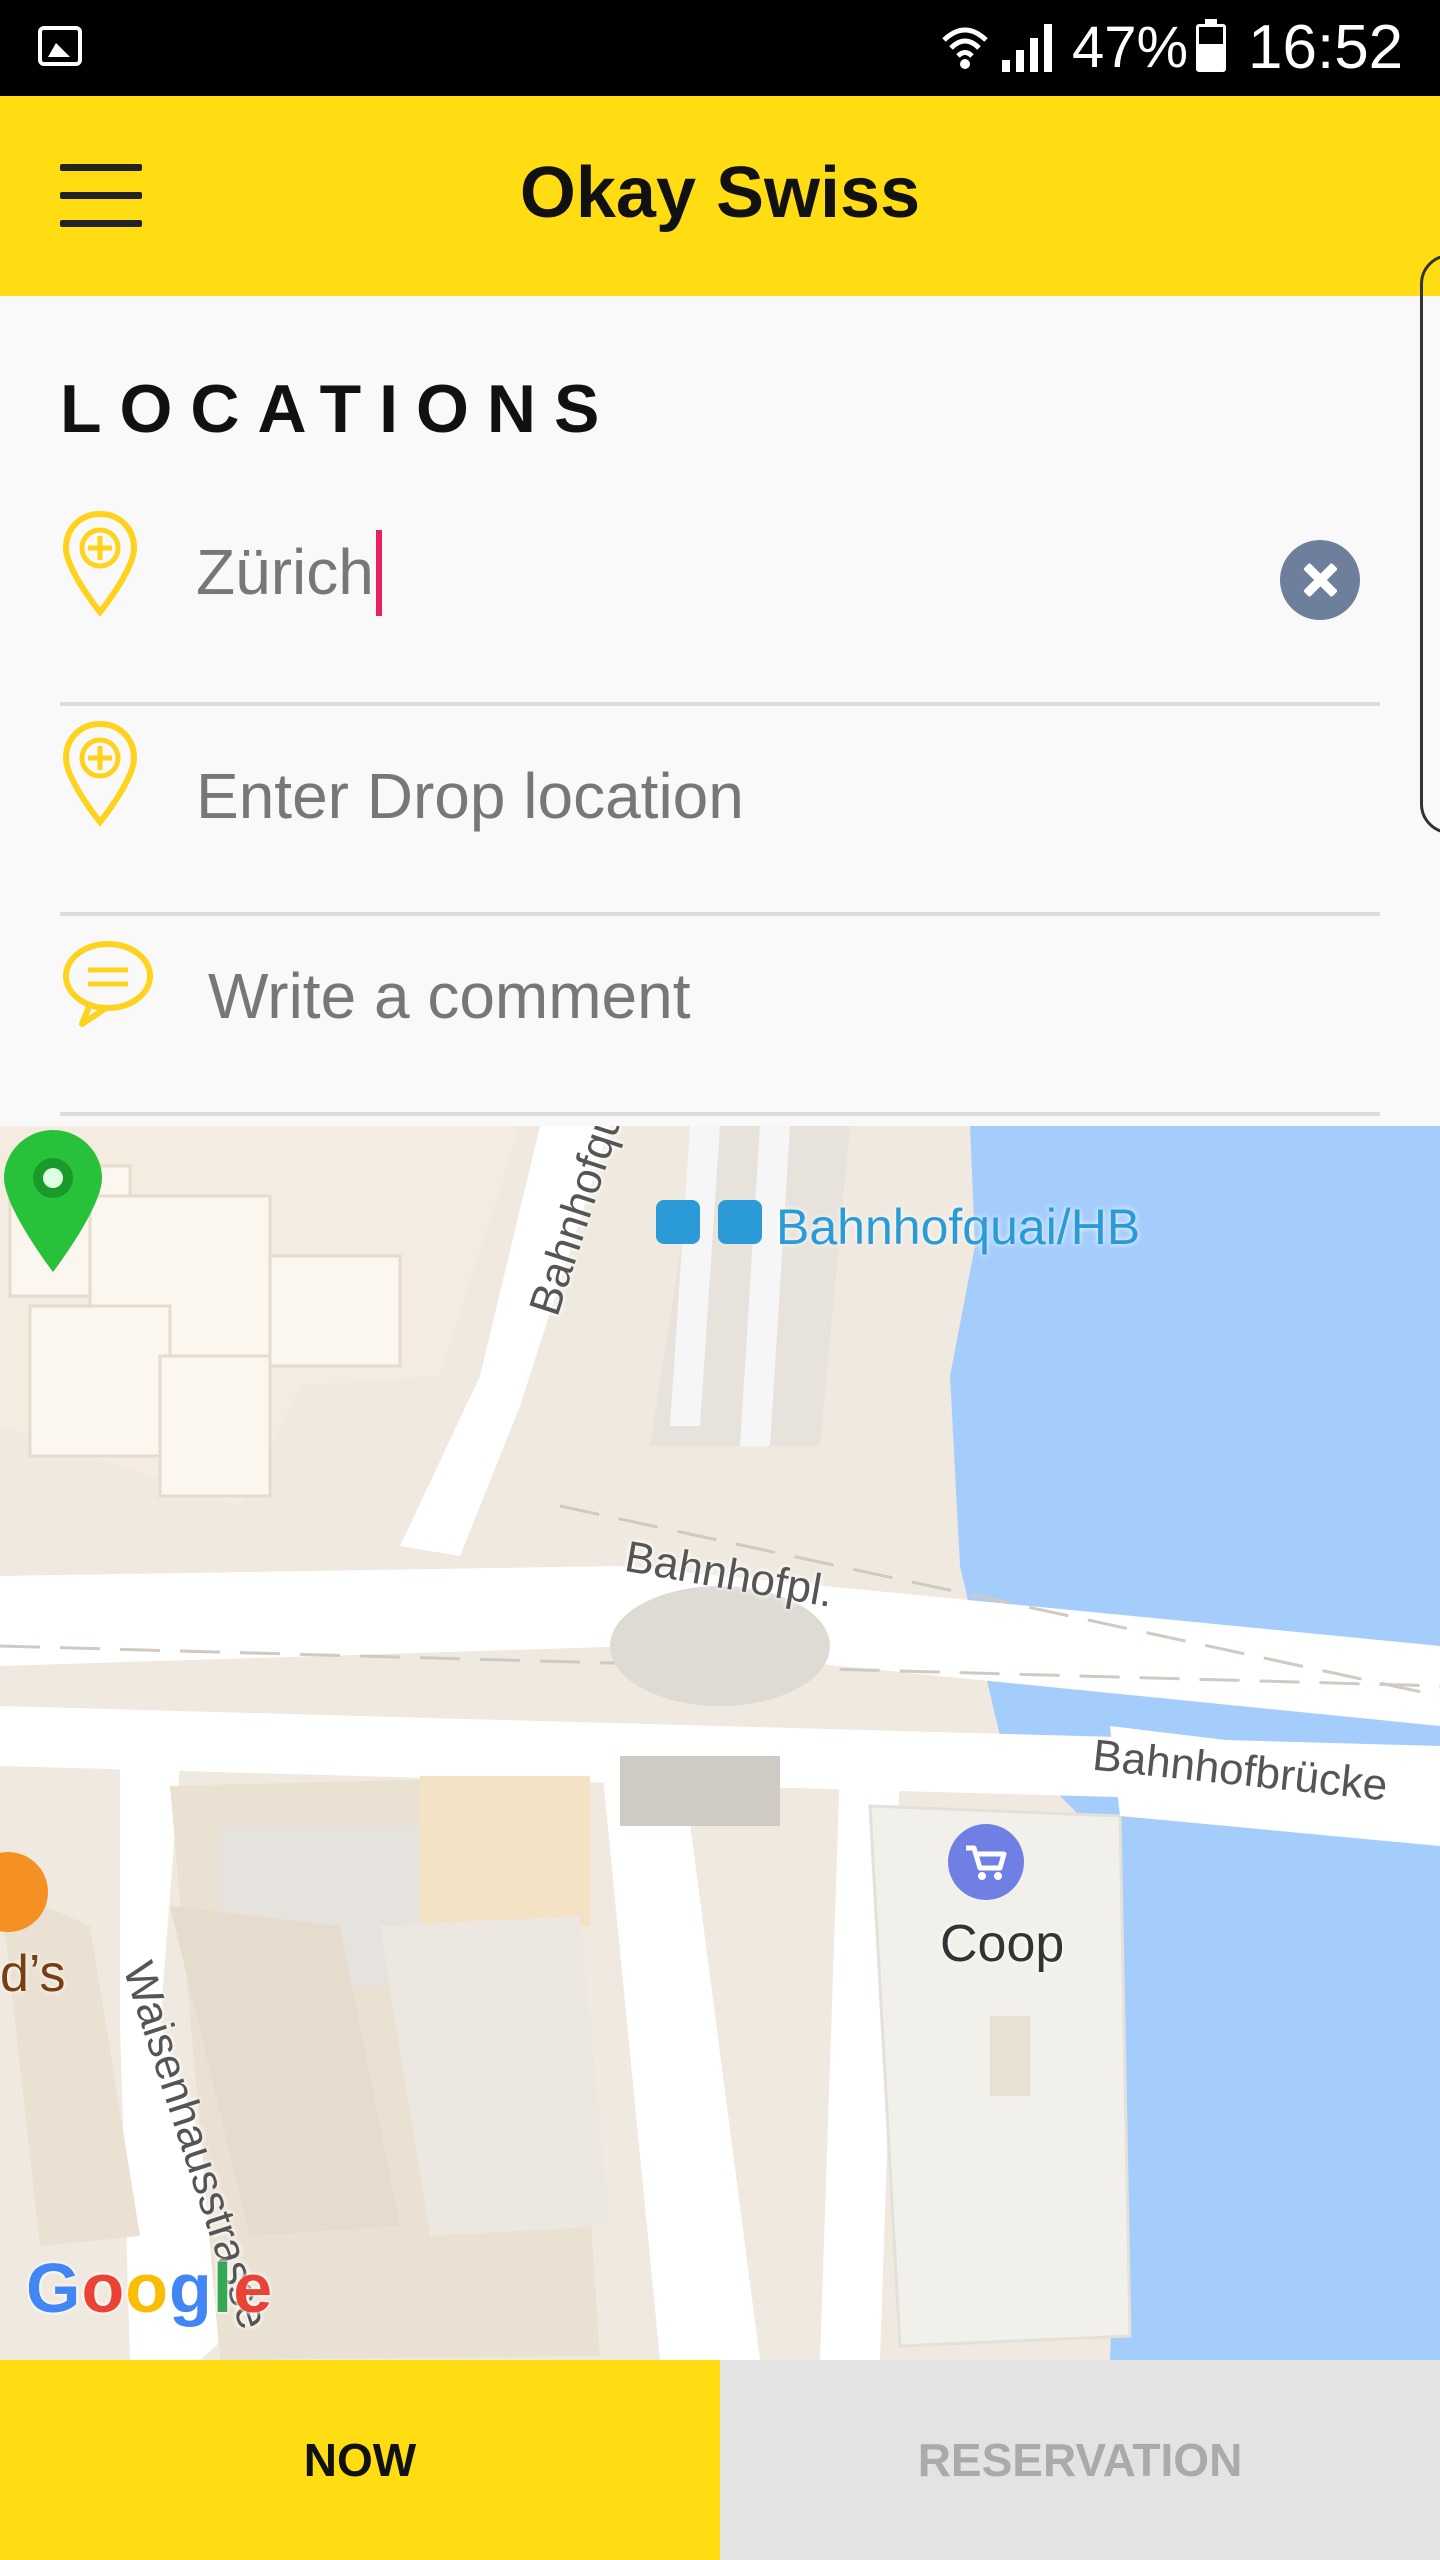  I want to click on clock: 16:52, so click(1326, 47).